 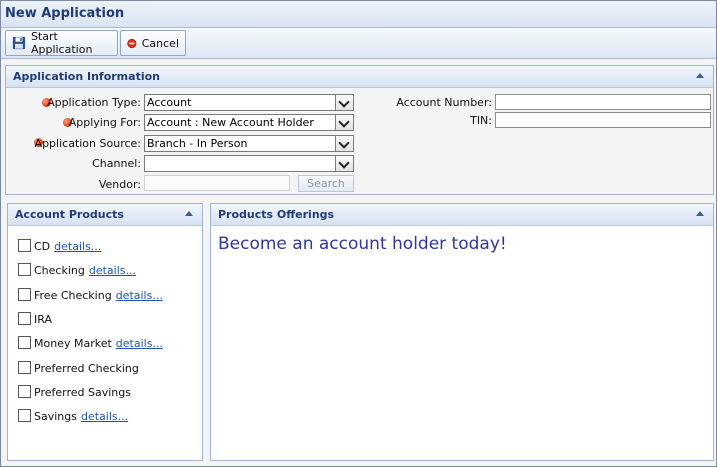 I want to click on title-bar: New Application, so click(x=358, y=14).